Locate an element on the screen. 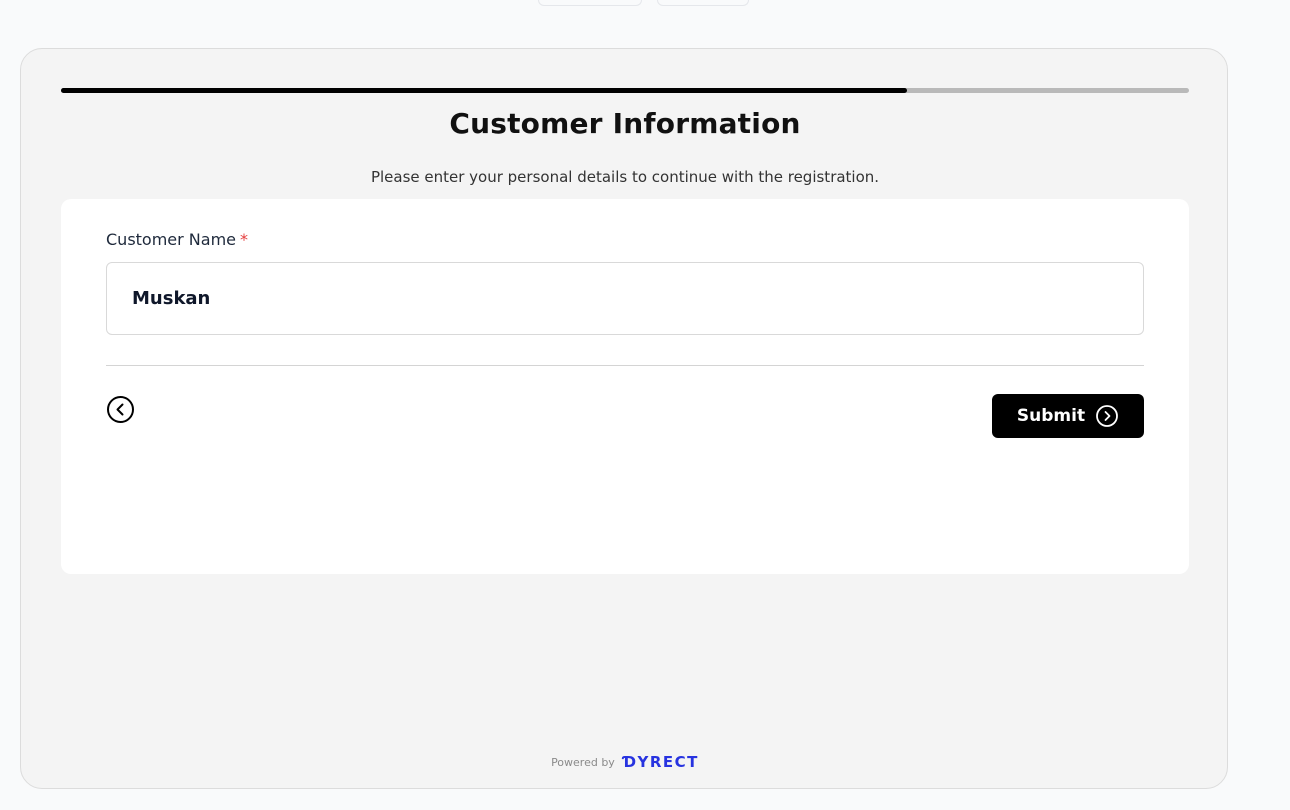 This screenshot has width=1290, height=810. customer-name-label: Customer Name * is located at coordinates (177, 239).